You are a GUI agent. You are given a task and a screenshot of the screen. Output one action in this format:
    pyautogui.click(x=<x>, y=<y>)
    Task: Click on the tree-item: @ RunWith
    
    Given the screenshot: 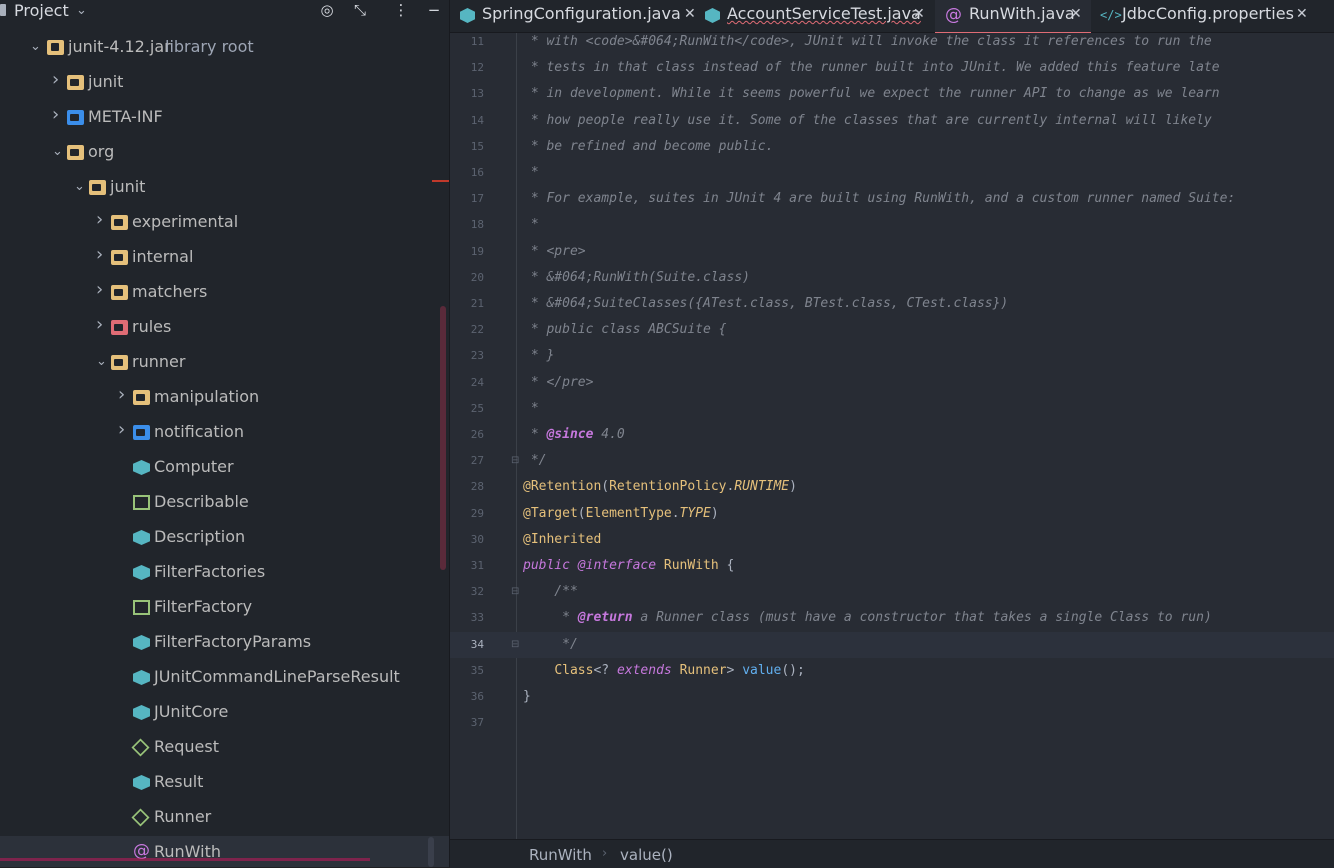 What is the action you would take?
    pyautogui.click(x=224, y=851)
    